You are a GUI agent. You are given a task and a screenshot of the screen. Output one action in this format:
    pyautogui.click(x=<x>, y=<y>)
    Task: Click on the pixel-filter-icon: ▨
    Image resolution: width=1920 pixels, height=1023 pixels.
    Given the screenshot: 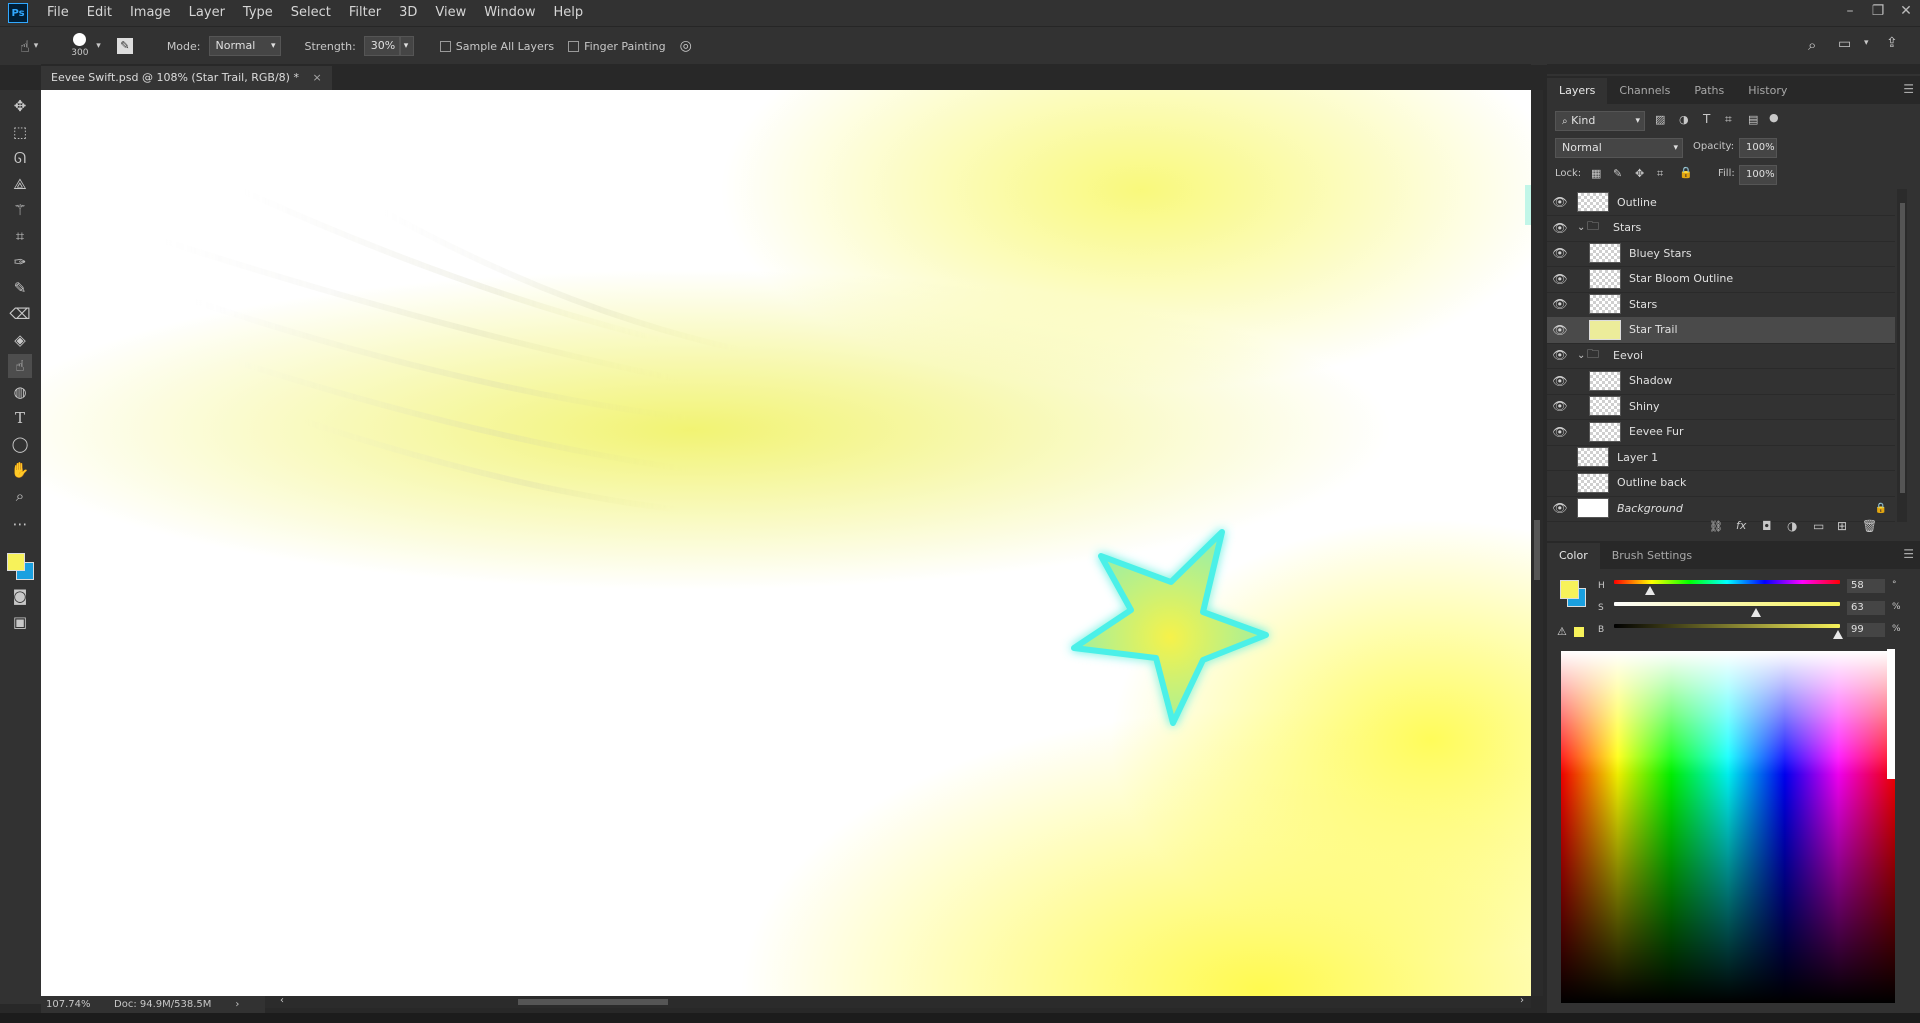 What is the action you would take?
    pyautogui.click(x=1660, y=119)
    